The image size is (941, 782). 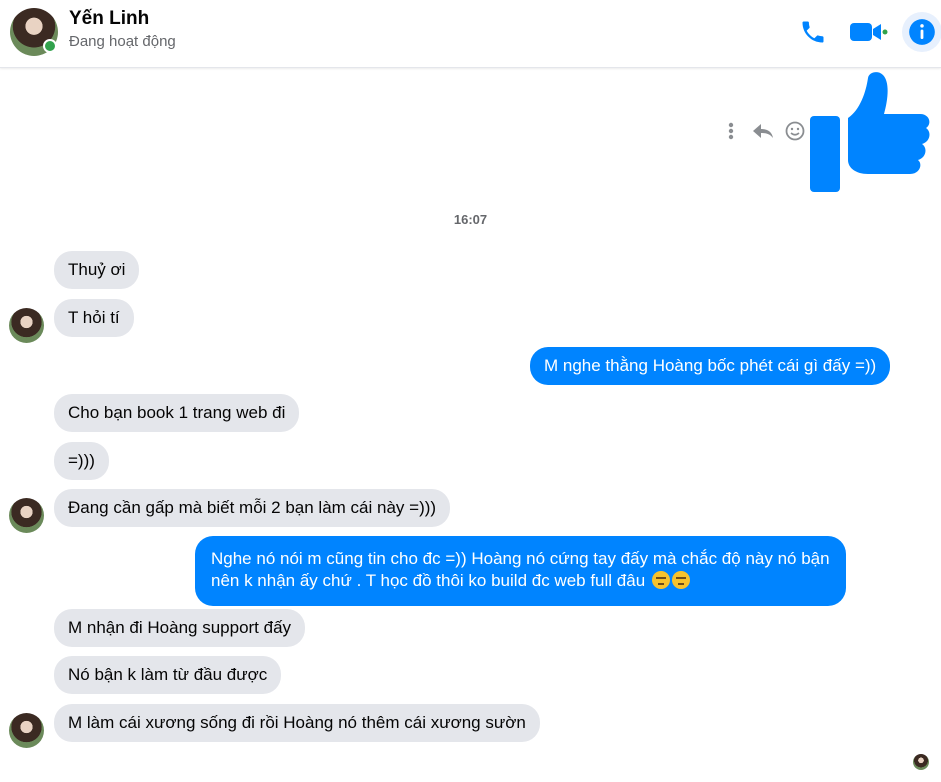 What do you see at coordinates (168, 675) in the screenshot?
I see `incoming-message: Nó bận k làm từ đầu được` at bounding box center [168, 675].